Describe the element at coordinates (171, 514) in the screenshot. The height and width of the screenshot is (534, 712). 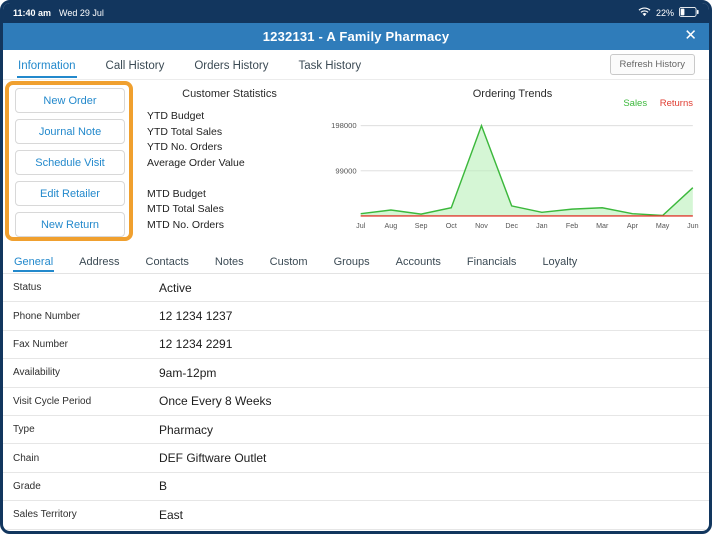
I see `field-value-sales-territory: East` at that location.